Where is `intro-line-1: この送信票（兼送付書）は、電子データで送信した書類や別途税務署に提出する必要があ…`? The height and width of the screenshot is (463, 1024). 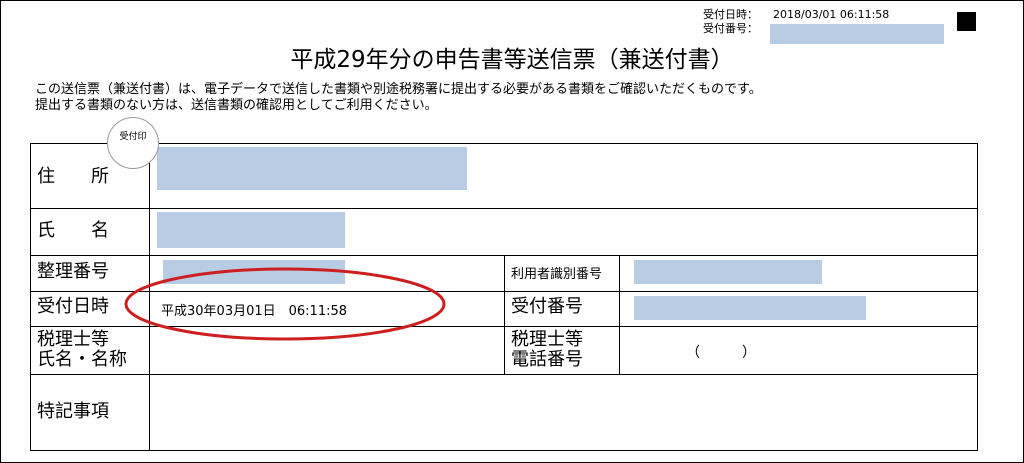 intro-line-1: この送信票（兼送付書）は、電子データで送信した書類や別途税務署に提出する必要があ… is located at coordinates (398, 89).